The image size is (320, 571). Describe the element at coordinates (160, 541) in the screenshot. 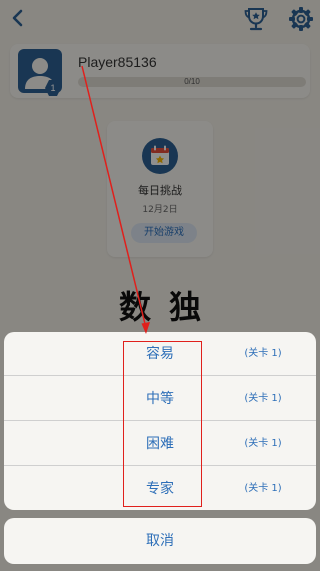

I see `cancel-button: 取消` at that location.